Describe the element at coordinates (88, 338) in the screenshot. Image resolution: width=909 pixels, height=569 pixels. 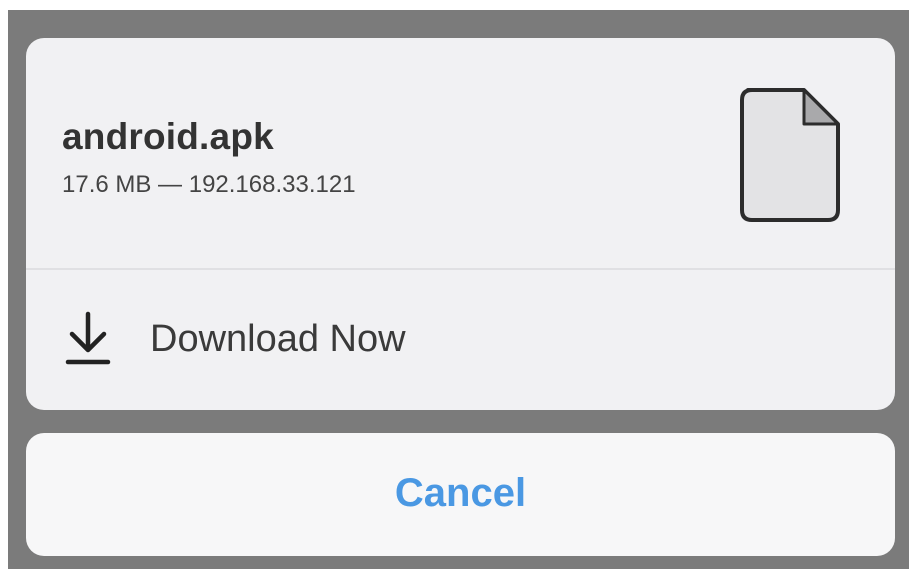
I see `download-arrow-icon` at that location.